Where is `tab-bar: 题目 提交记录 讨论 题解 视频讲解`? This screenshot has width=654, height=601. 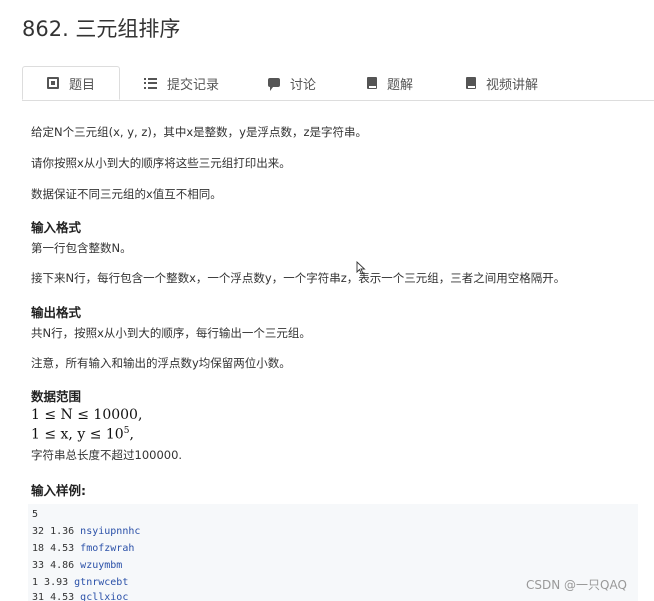
tab-bar: 题目 提交记录 讨论 题解 视频讲解 is located at coordinates (338, 83).